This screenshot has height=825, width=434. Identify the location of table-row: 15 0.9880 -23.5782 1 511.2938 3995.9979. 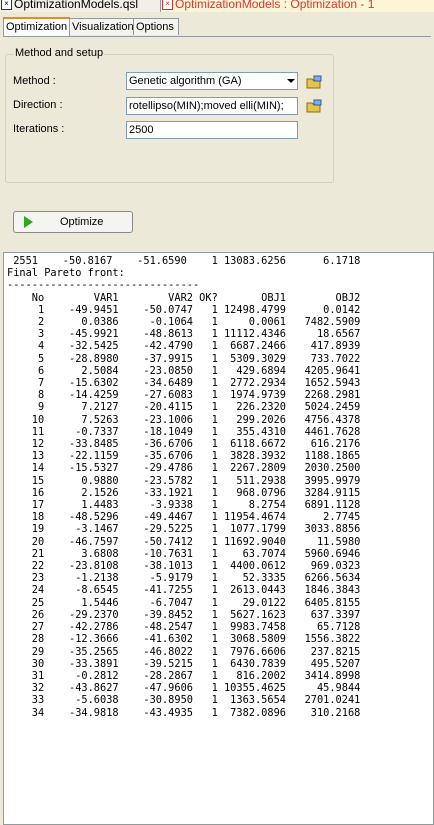
(196, 480).